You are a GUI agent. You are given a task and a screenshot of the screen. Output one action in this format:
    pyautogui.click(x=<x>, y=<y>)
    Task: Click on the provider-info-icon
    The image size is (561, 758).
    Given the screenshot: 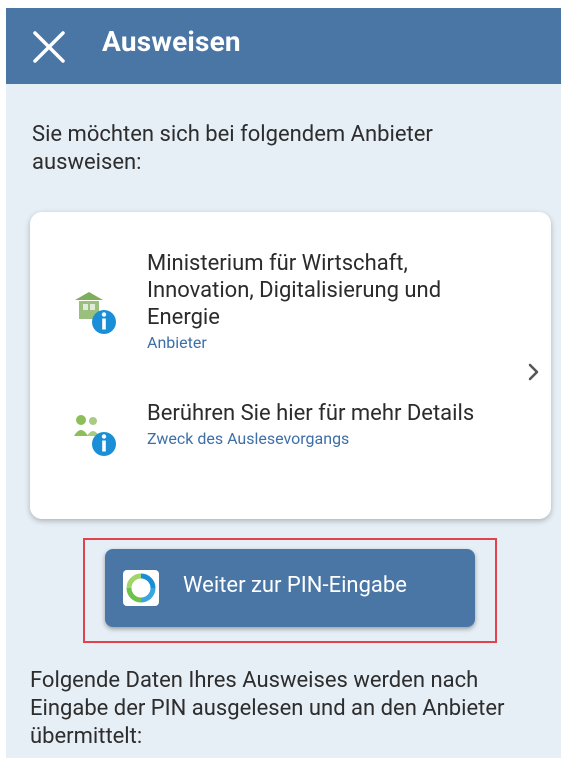 What is the action you would take?
    pyautogui.click(x=95, y=313)
    